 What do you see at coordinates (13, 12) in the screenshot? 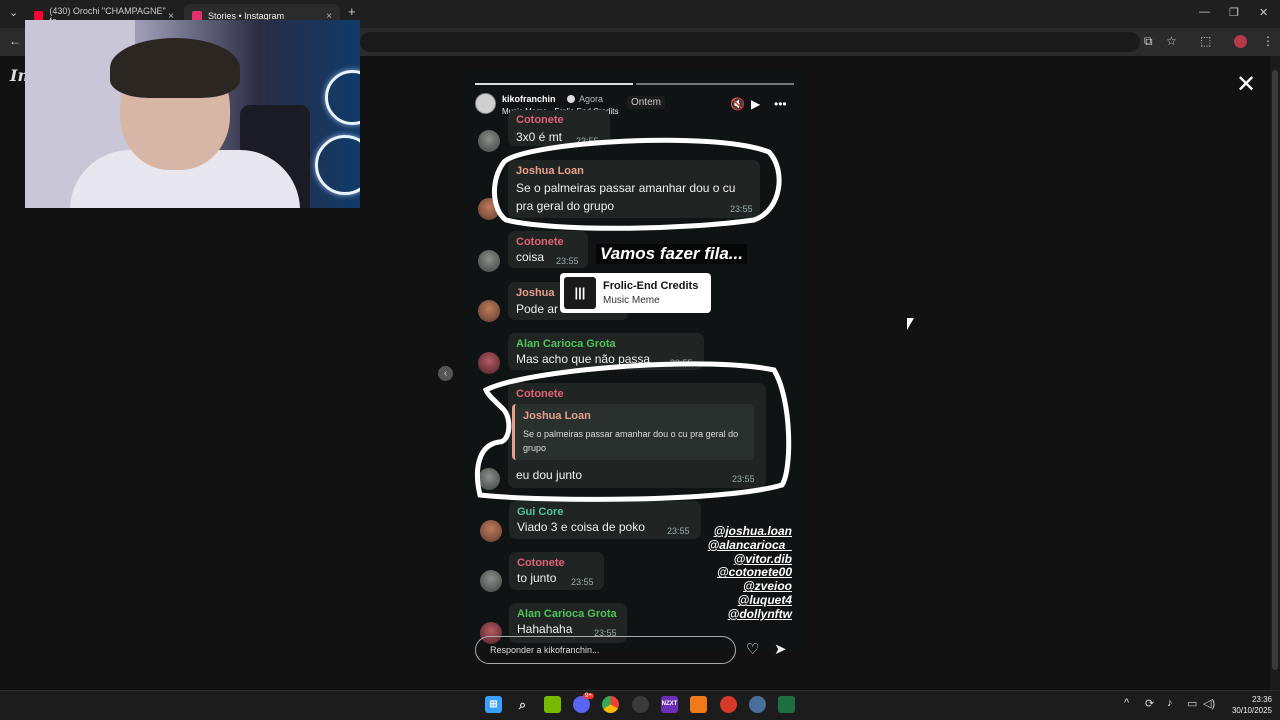
I see `tab-search-icon: ⌄` at bounding box center [13, 12].